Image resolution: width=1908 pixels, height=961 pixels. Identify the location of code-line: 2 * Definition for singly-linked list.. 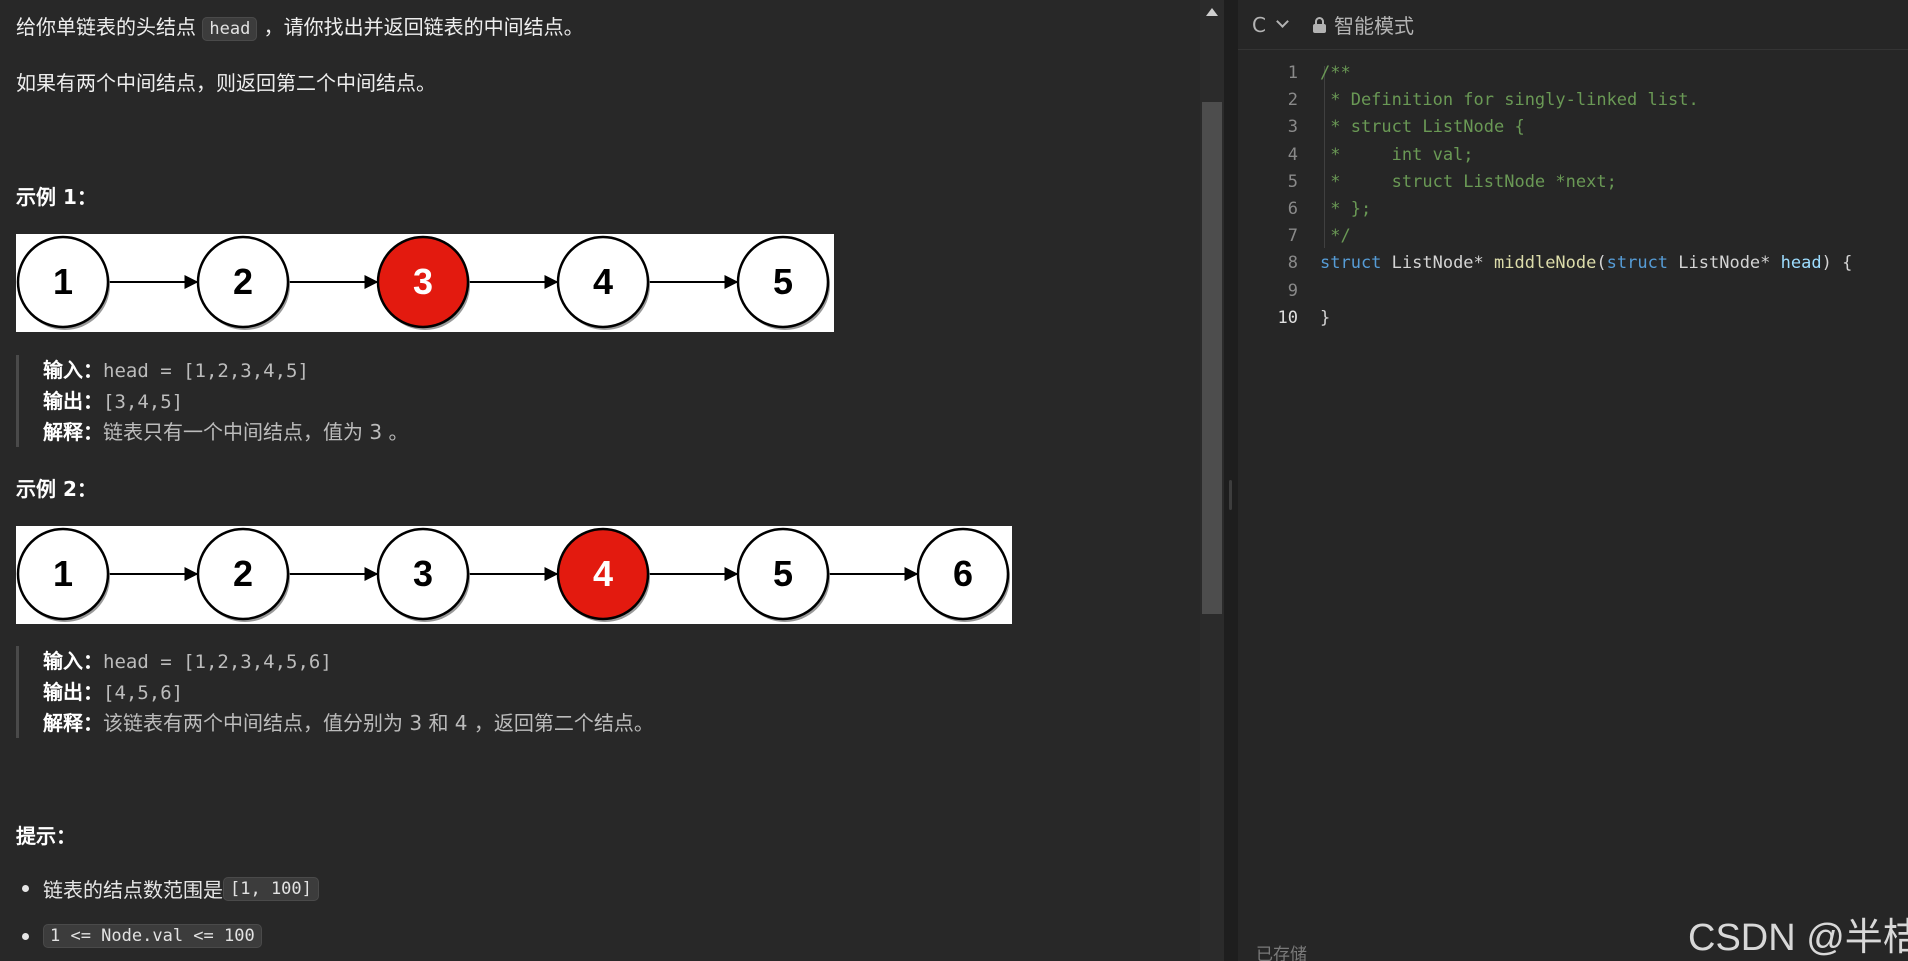
(1573, 100).